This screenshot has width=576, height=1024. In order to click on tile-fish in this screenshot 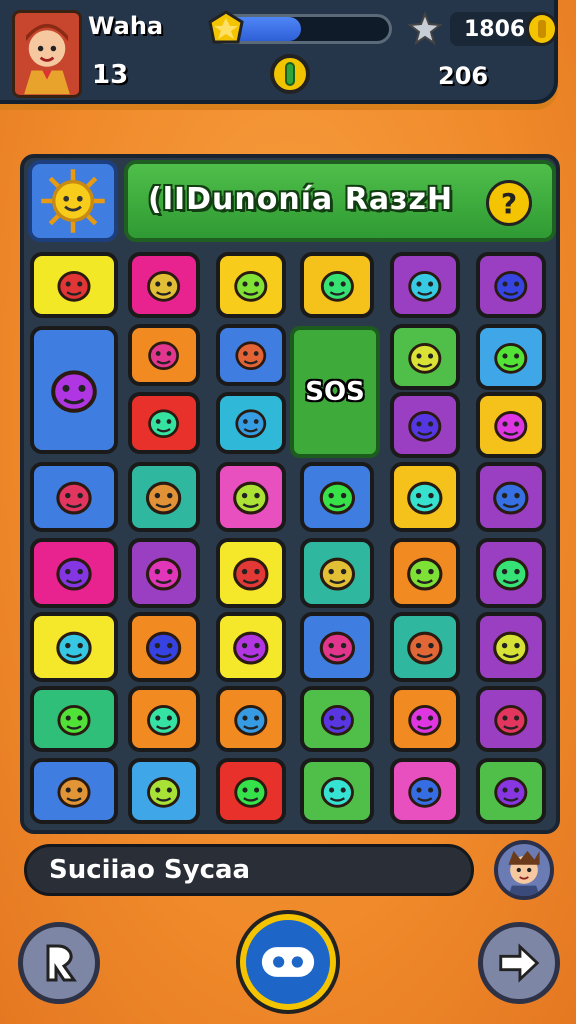, I will do `click(337, 647)`.